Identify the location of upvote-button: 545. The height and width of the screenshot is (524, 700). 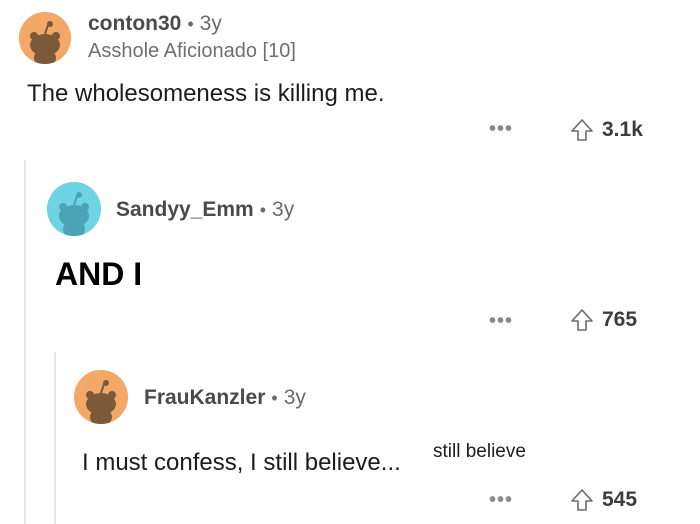
(603, 500).